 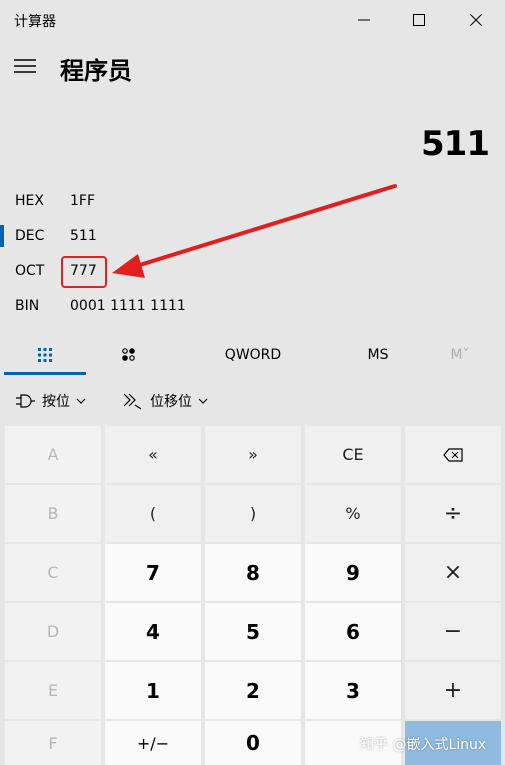 I want to click on tab-keypad, so click(x=45, y=355).